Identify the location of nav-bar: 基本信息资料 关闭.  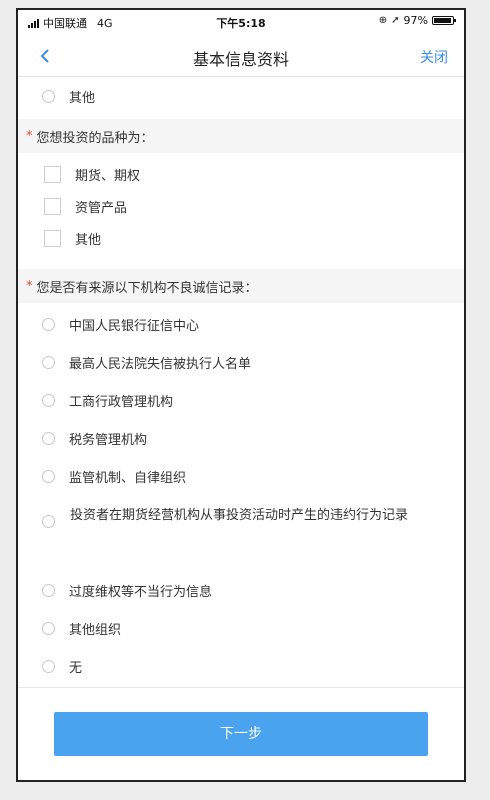
(241, 55).